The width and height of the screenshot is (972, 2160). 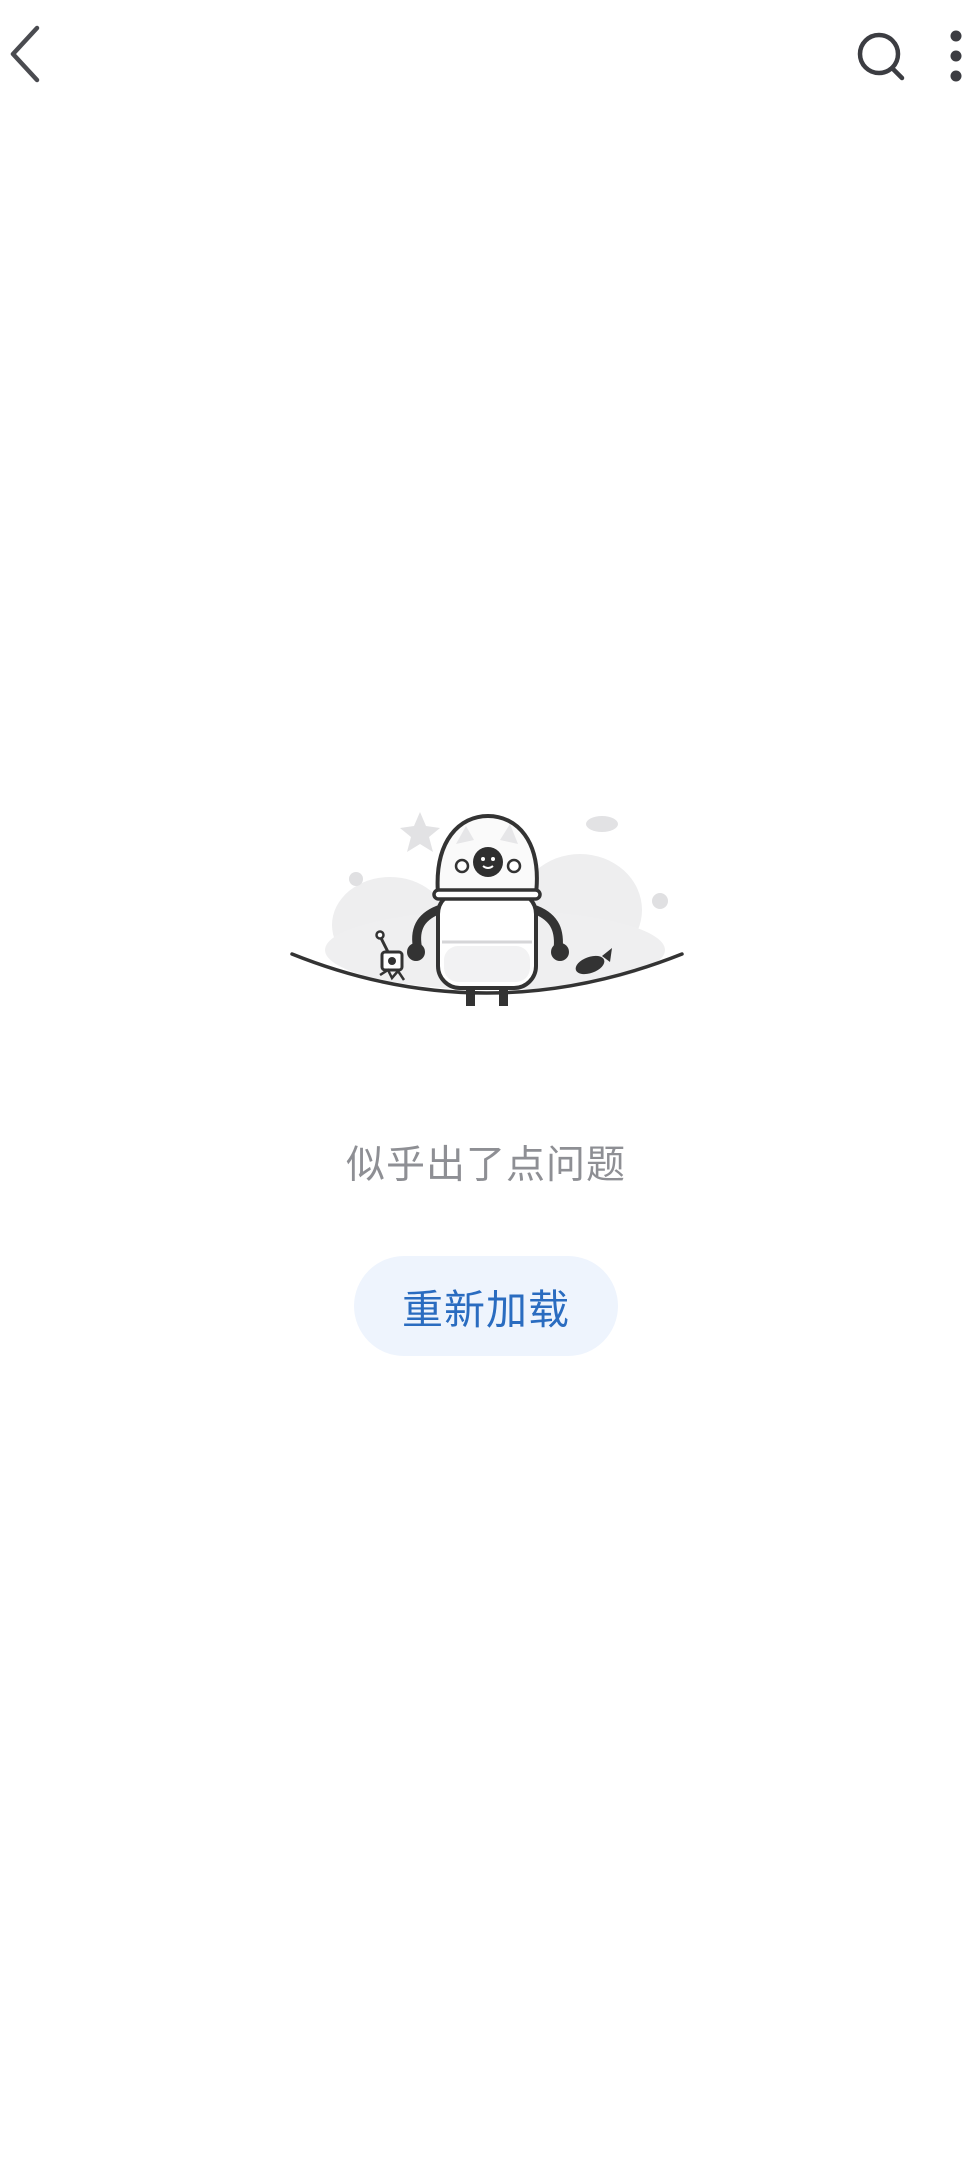 I want to click on back-button, so click(x=25, y=54).